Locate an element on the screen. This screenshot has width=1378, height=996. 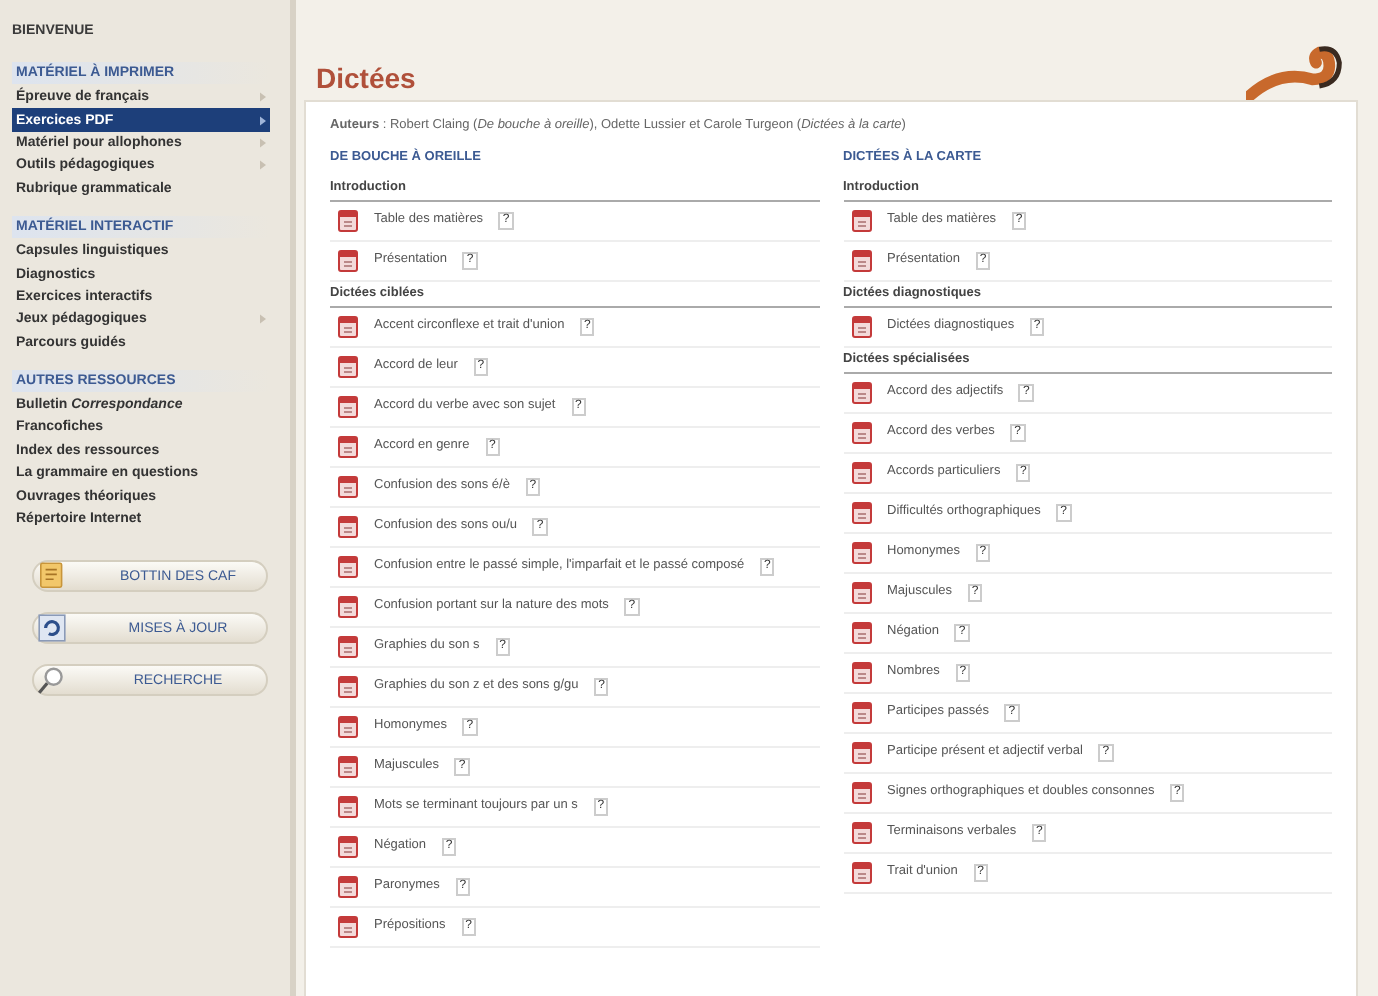
page-title: Dictées is located at coordinates (366, 78).